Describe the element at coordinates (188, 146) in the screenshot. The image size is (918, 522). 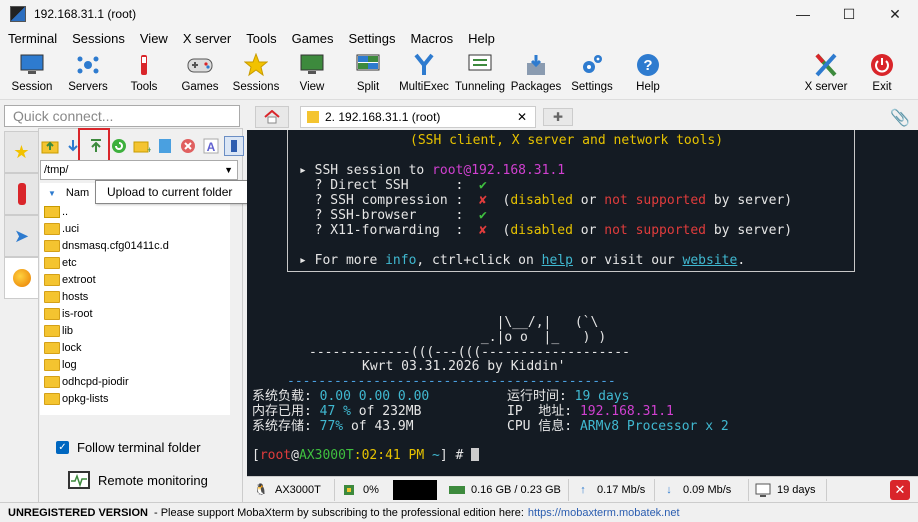
I see `delete-icon` at that location.